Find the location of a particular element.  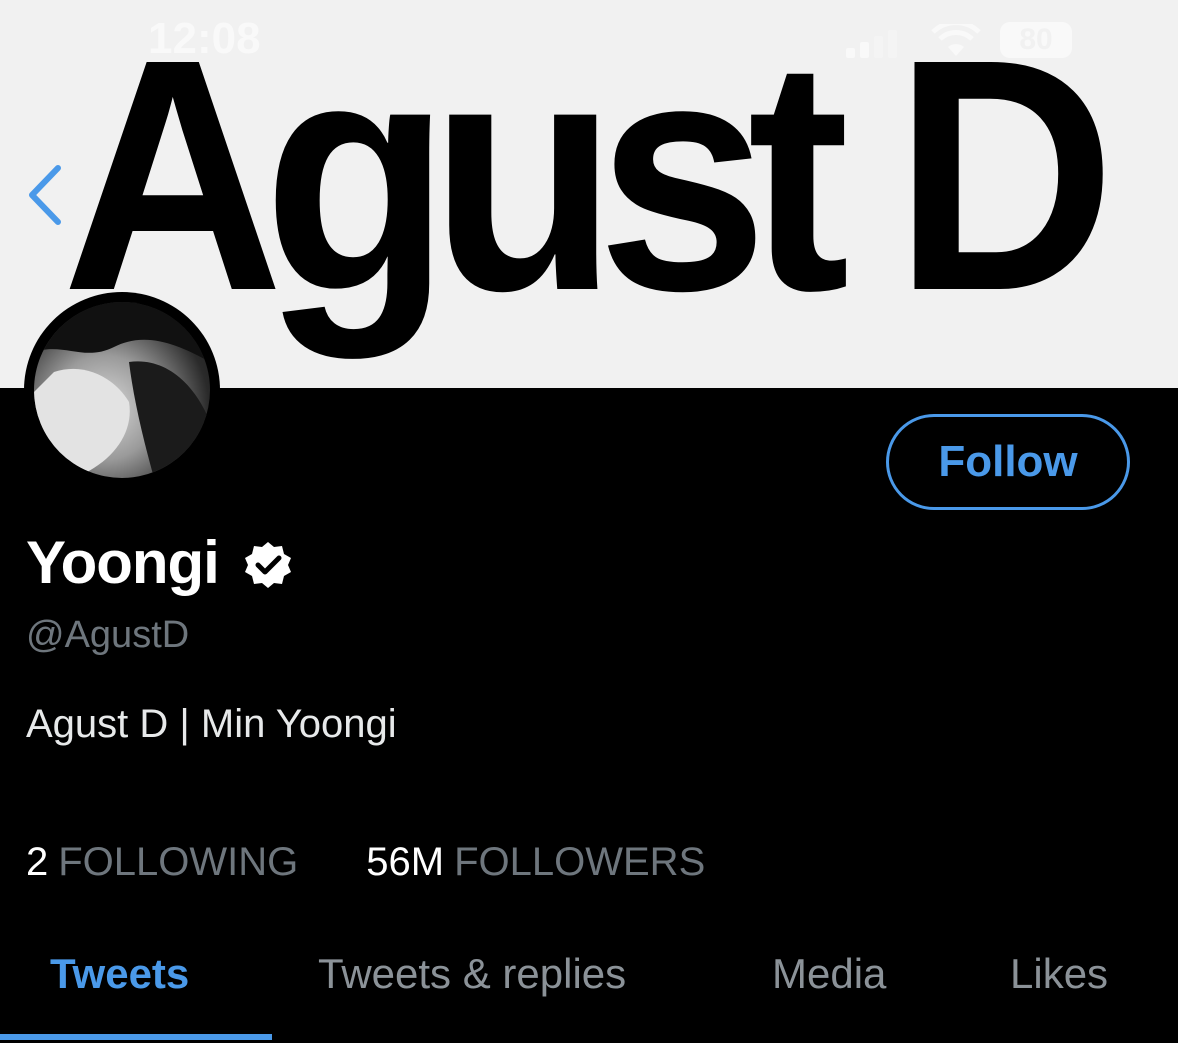

follow-button: Follow is located at coordinates (1008, 462).